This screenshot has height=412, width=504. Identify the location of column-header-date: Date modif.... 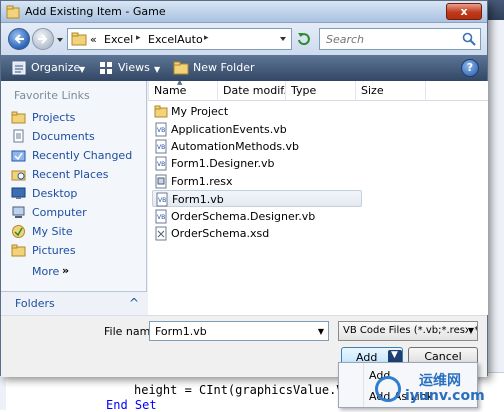
(252, 91).